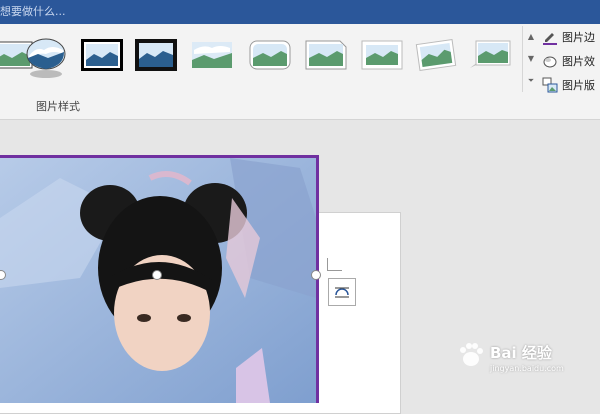  Describe the element at coordinates (326, 55) in the screenshot. I see `picture-style-snip-corner` at that location.